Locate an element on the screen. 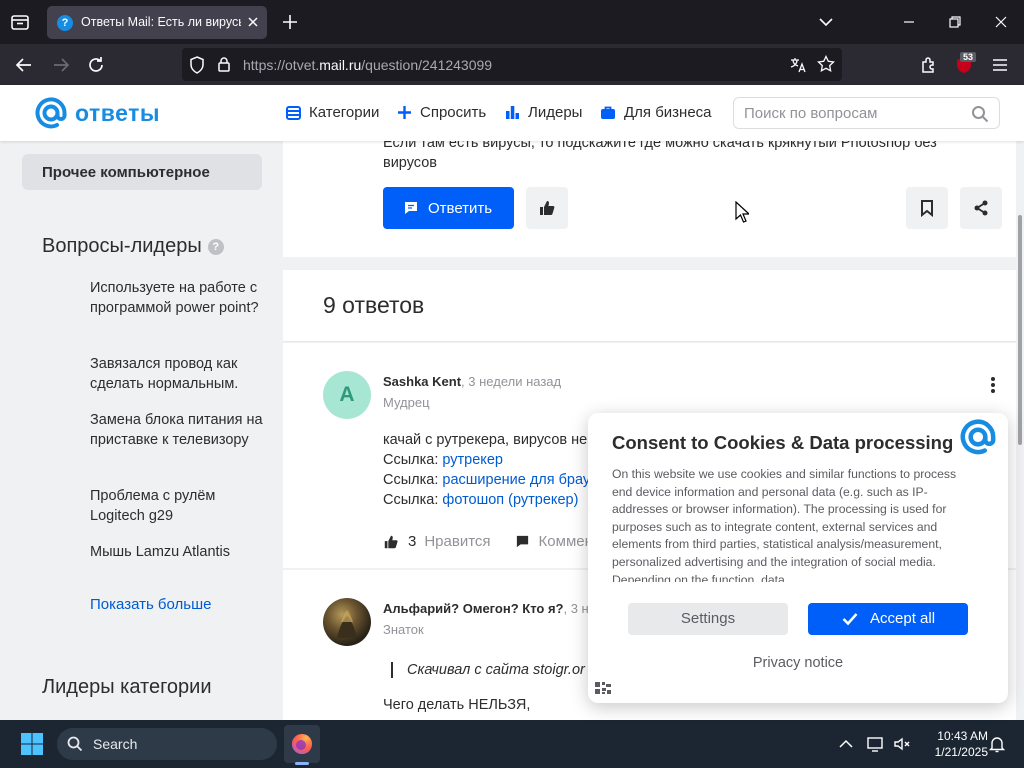 This screenshot has height=768, width=1024. mouse-cursor-icon is located at coordinates (742, 212).